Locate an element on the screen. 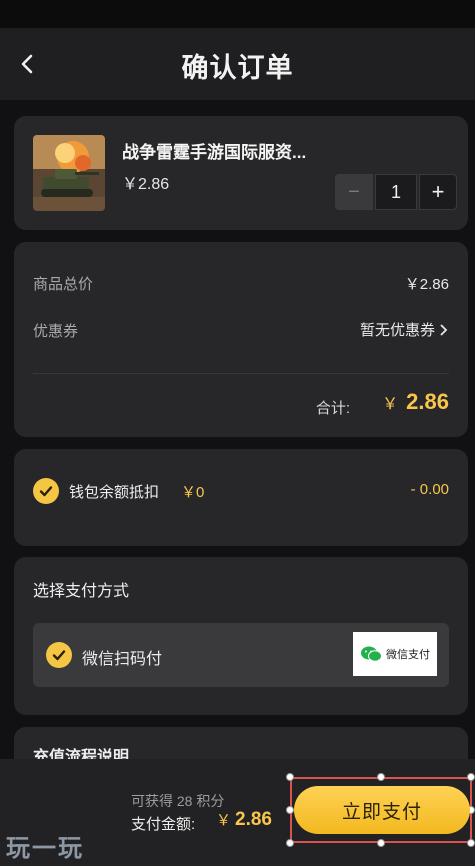  product-price: ￥2.86 is located at coordinates (146, 184).